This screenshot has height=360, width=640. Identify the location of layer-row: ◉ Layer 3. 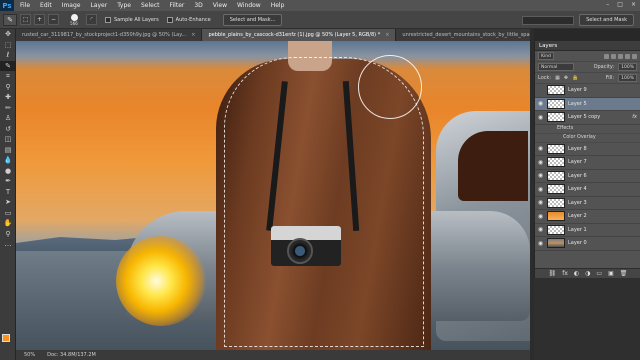
(587, 203).